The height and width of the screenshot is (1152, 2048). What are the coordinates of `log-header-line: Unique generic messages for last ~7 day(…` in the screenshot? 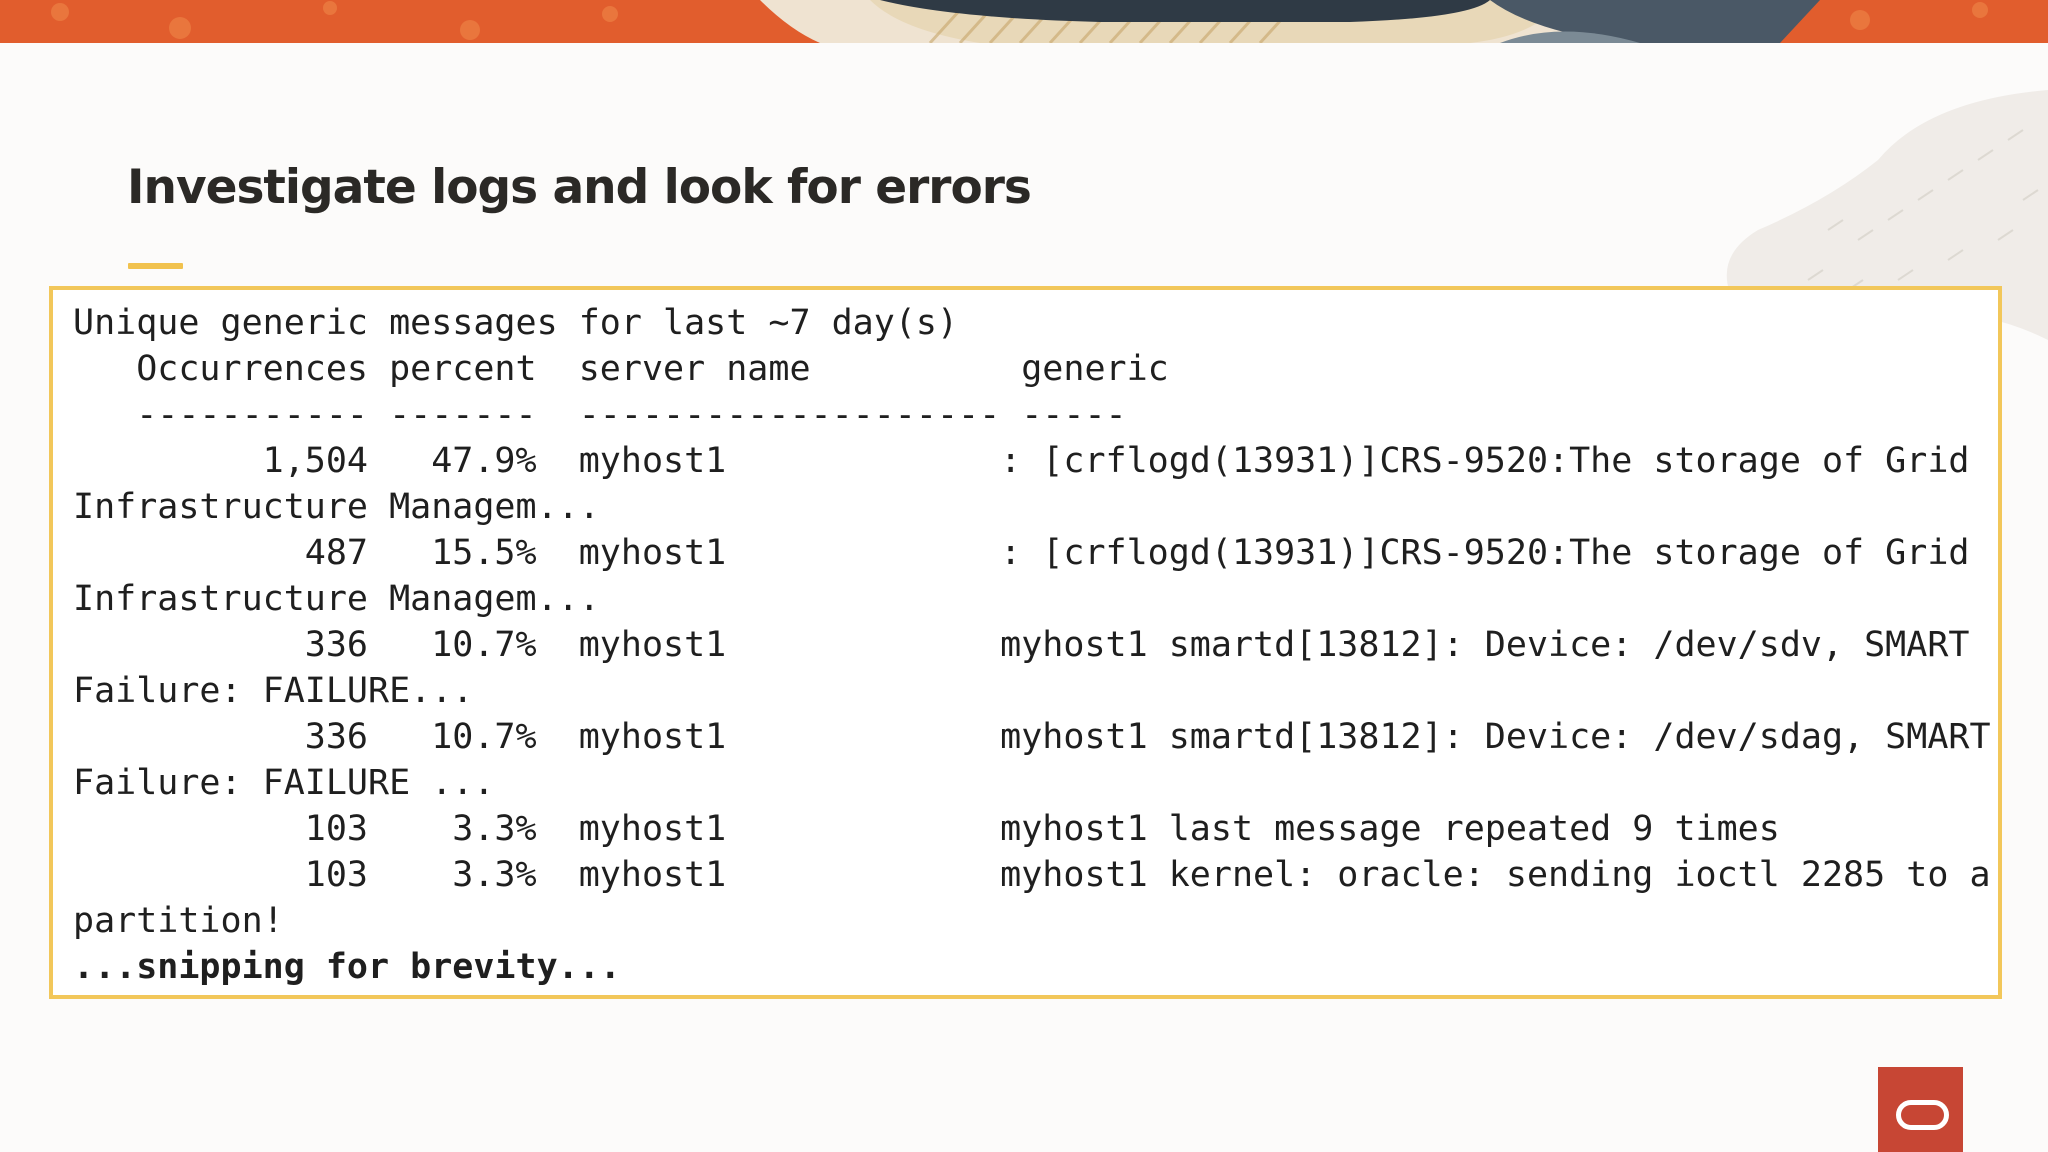 It's located at (516, 323).